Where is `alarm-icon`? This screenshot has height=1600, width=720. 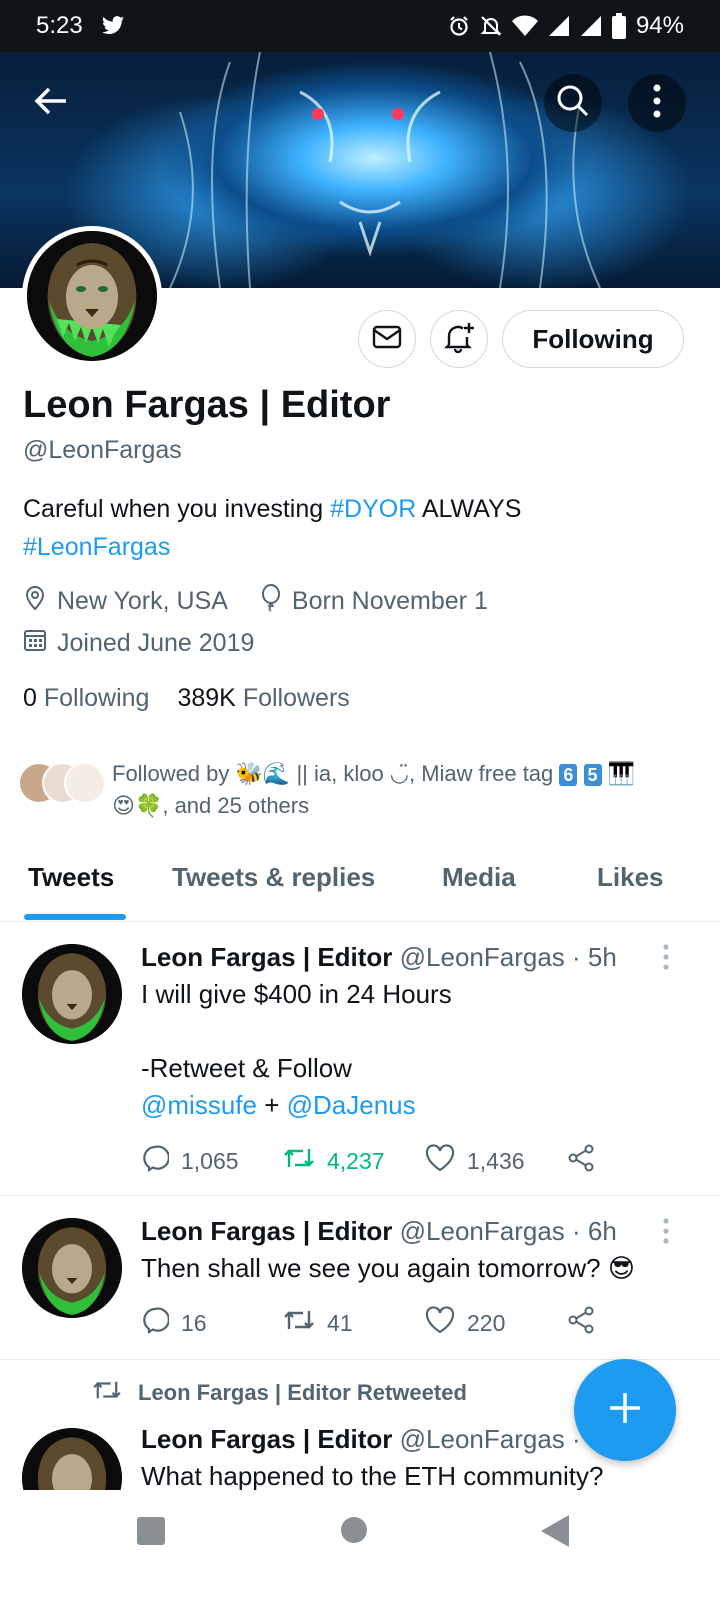
alarm-icon is located at coordinates (459, 26).